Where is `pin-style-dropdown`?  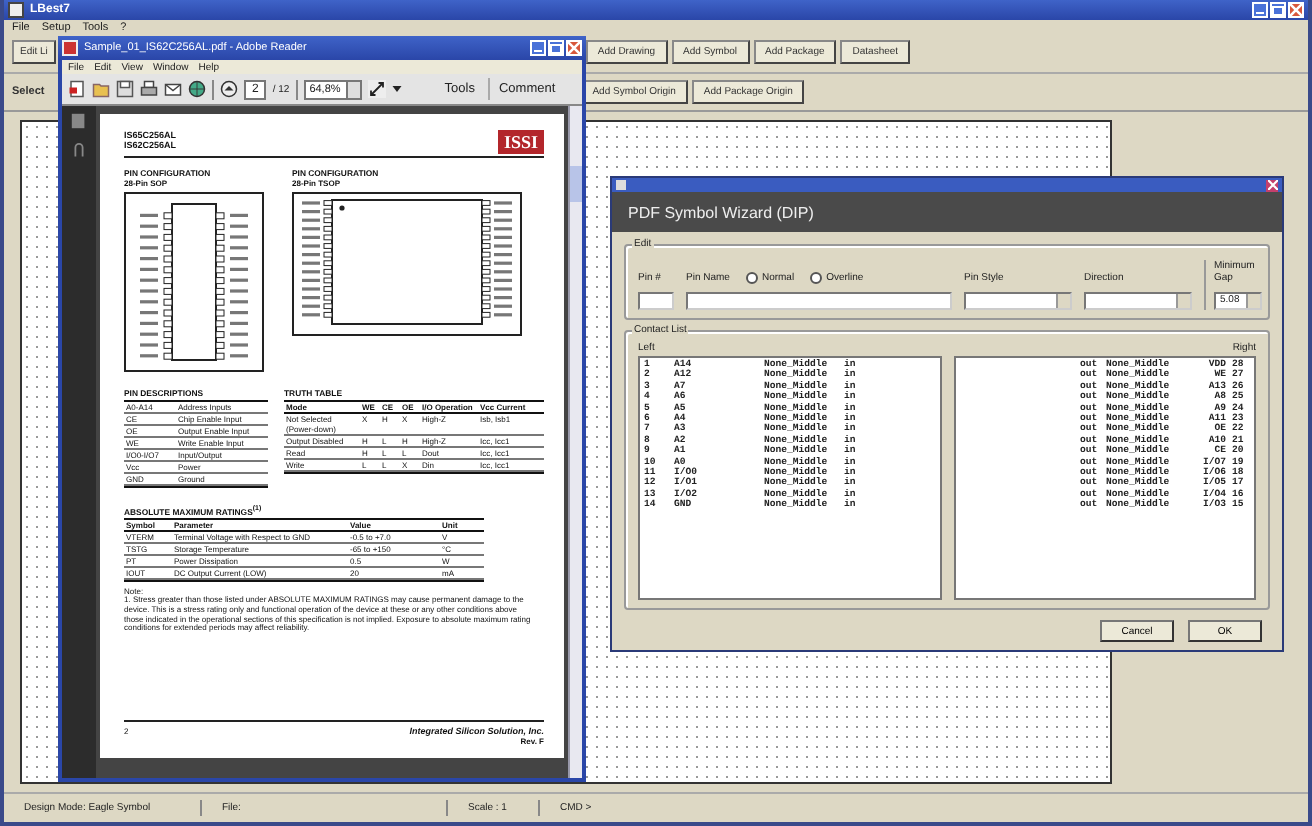 pin-style-dropdown is located at coordinates (1018, 301).